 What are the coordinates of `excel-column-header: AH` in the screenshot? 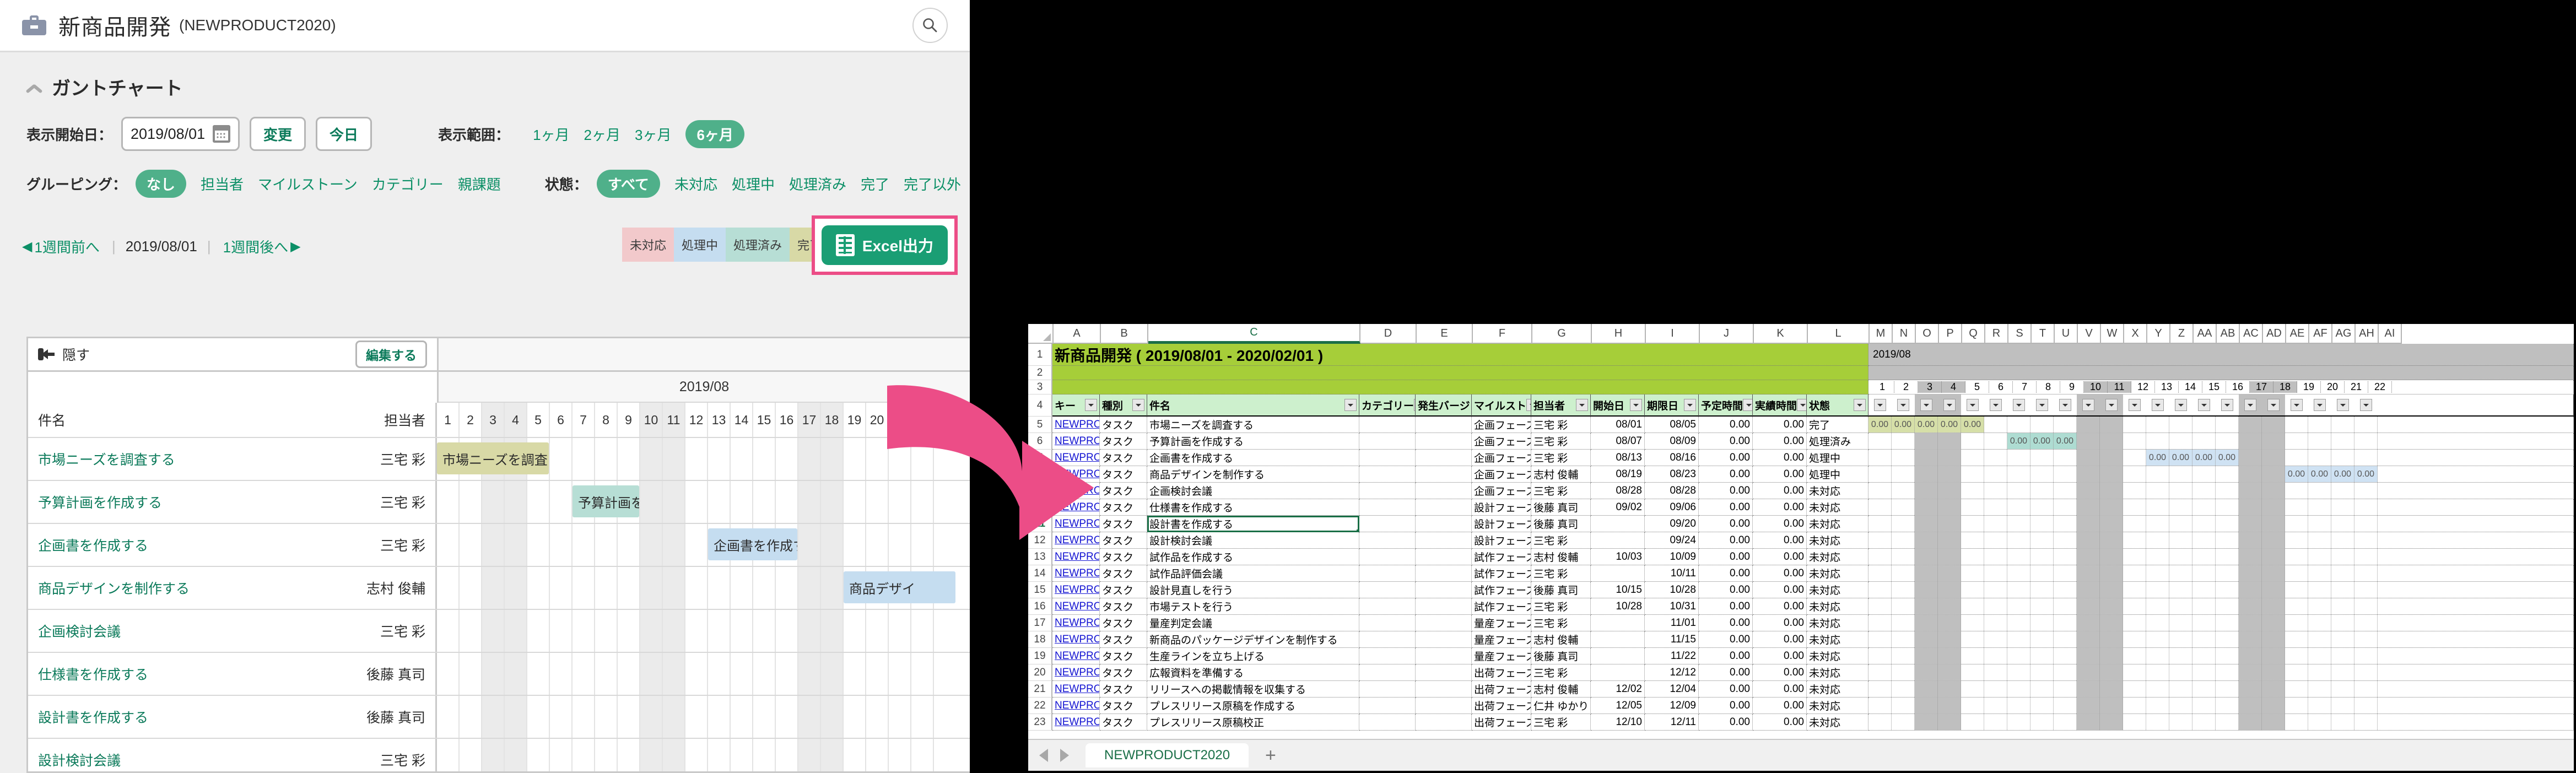 It's located at (2367, 334).